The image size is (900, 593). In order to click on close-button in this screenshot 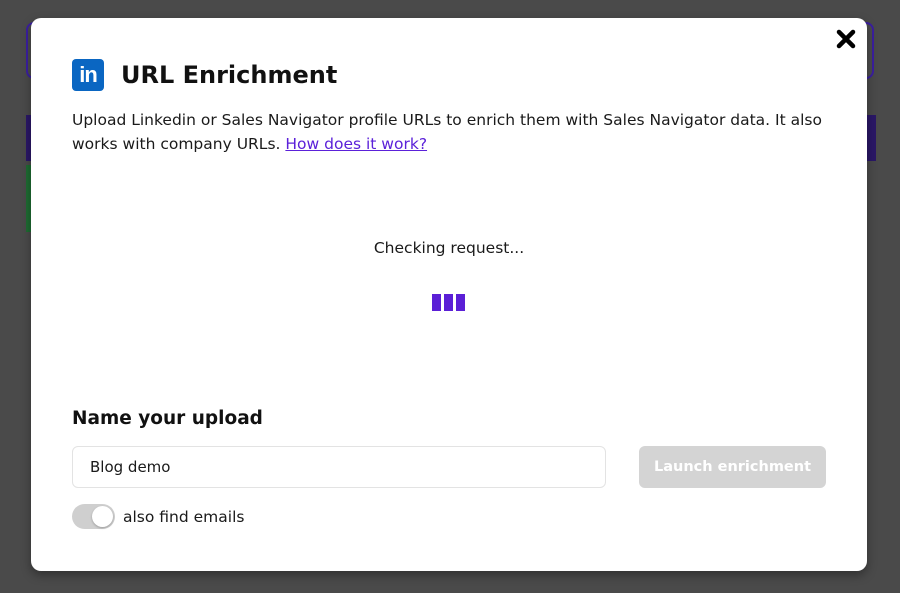, I will do `click(846, 39)`.